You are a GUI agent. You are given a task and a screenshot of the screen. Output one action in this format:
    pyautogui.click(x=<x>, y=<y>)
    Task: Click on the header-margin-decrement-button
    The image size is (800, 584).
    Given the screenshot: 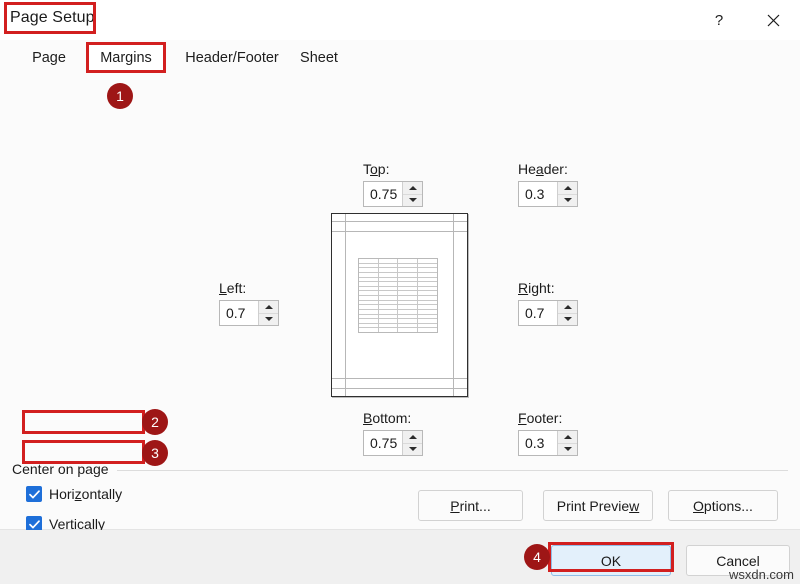 What is the action you would take?
    pyautogui.click(x=567, y=200)
    